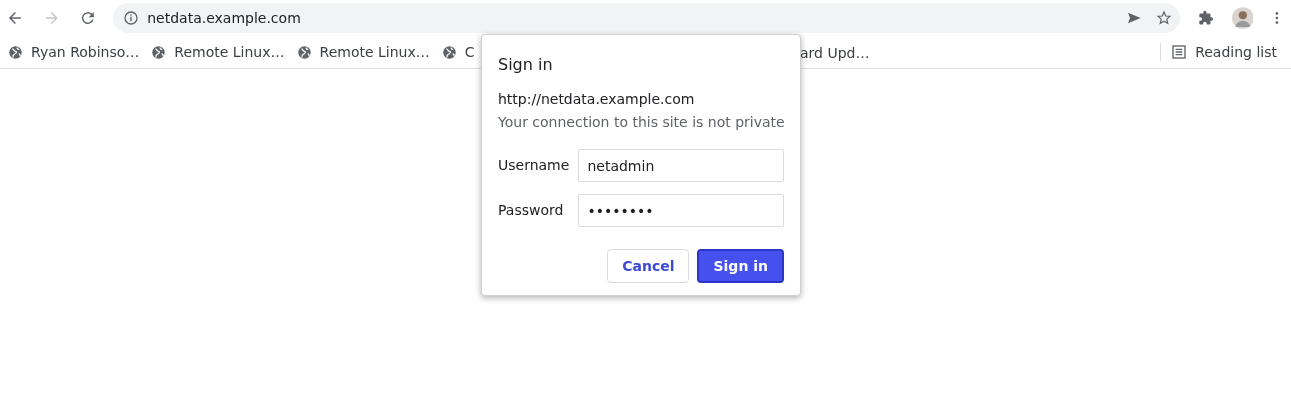 This screenshot has height=415, width=1291. What do you see at coordinates (1224, 52) in the screenshot?
I see `reading-list-button: Reading list` at bounding box center [1224, 52].